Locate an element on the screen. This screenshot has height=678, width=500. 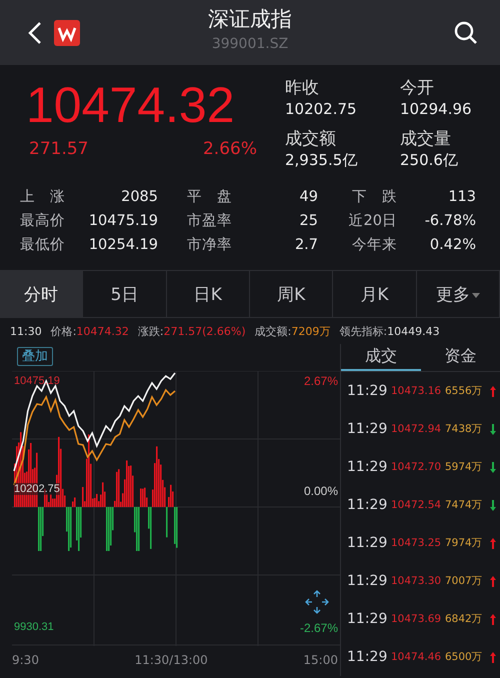
axis-label: 0.00% is located at coordinates (321, 491).